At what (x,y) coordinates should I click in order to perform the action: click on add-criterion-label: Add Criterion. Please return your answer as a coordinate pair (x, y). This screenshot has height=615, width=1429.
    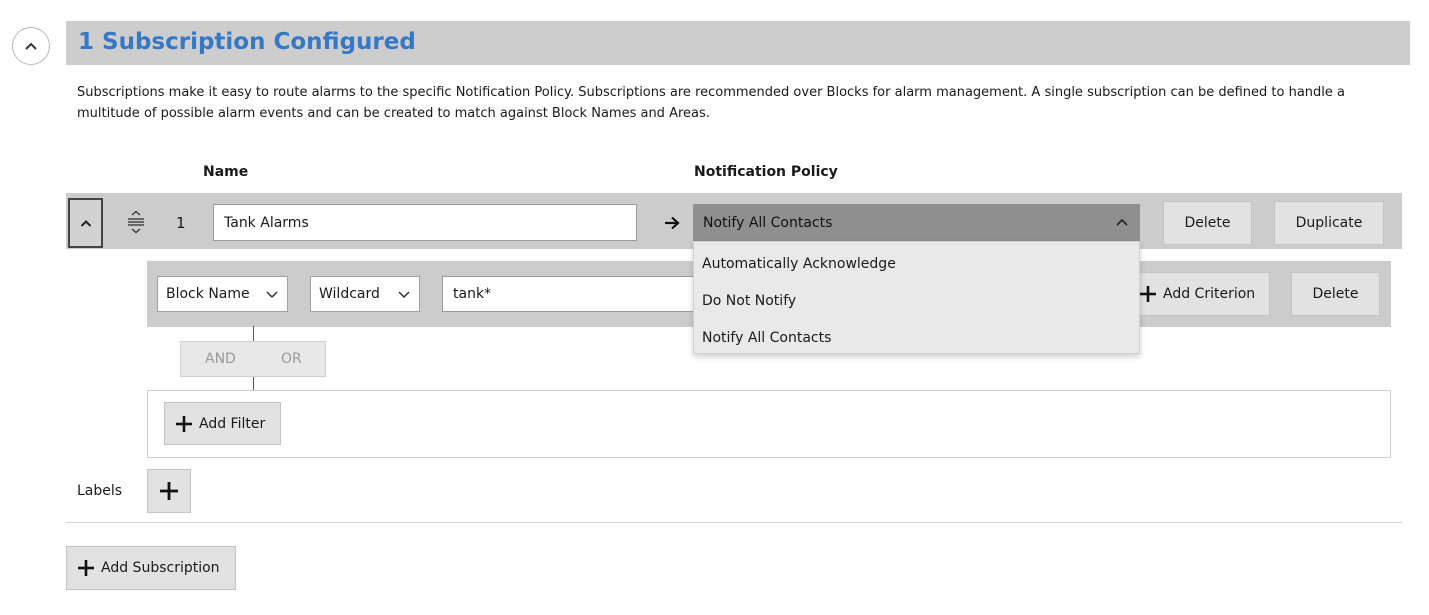
    Looking at the image, I should click on (1209, 294).